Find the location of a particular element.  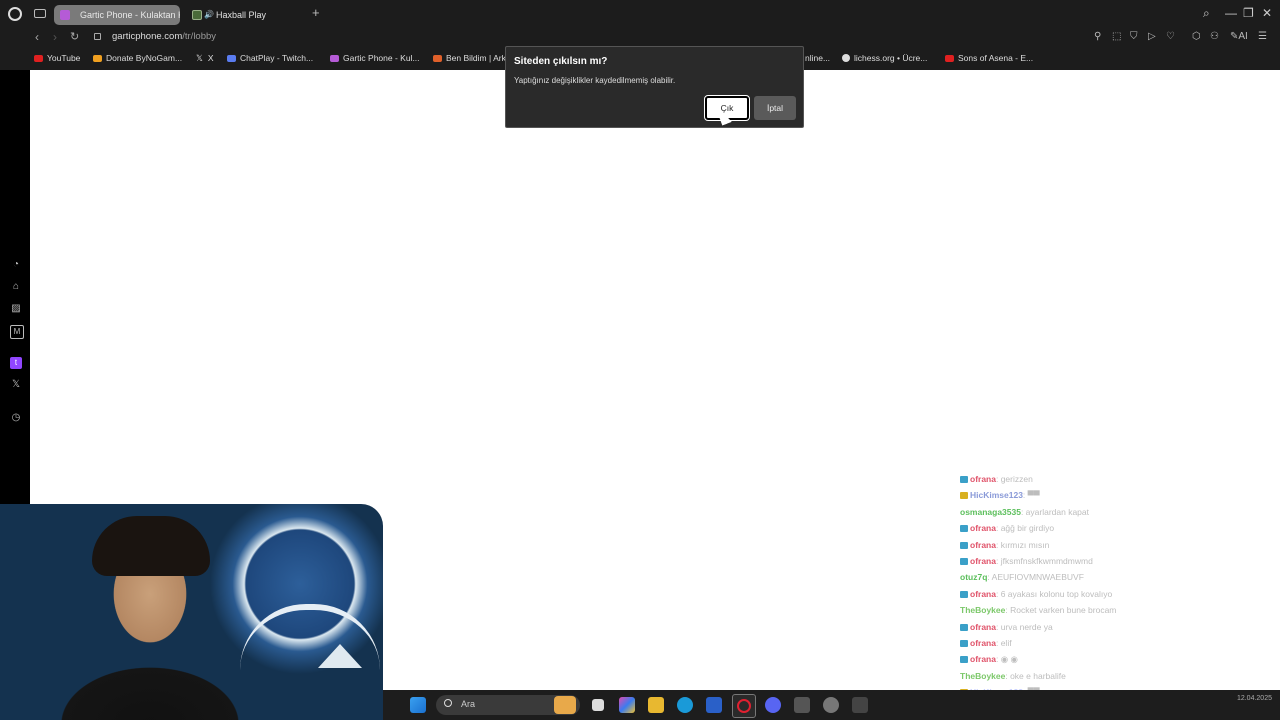

system-clock: 12.04.2025 is located at coordinates (1254, 699).